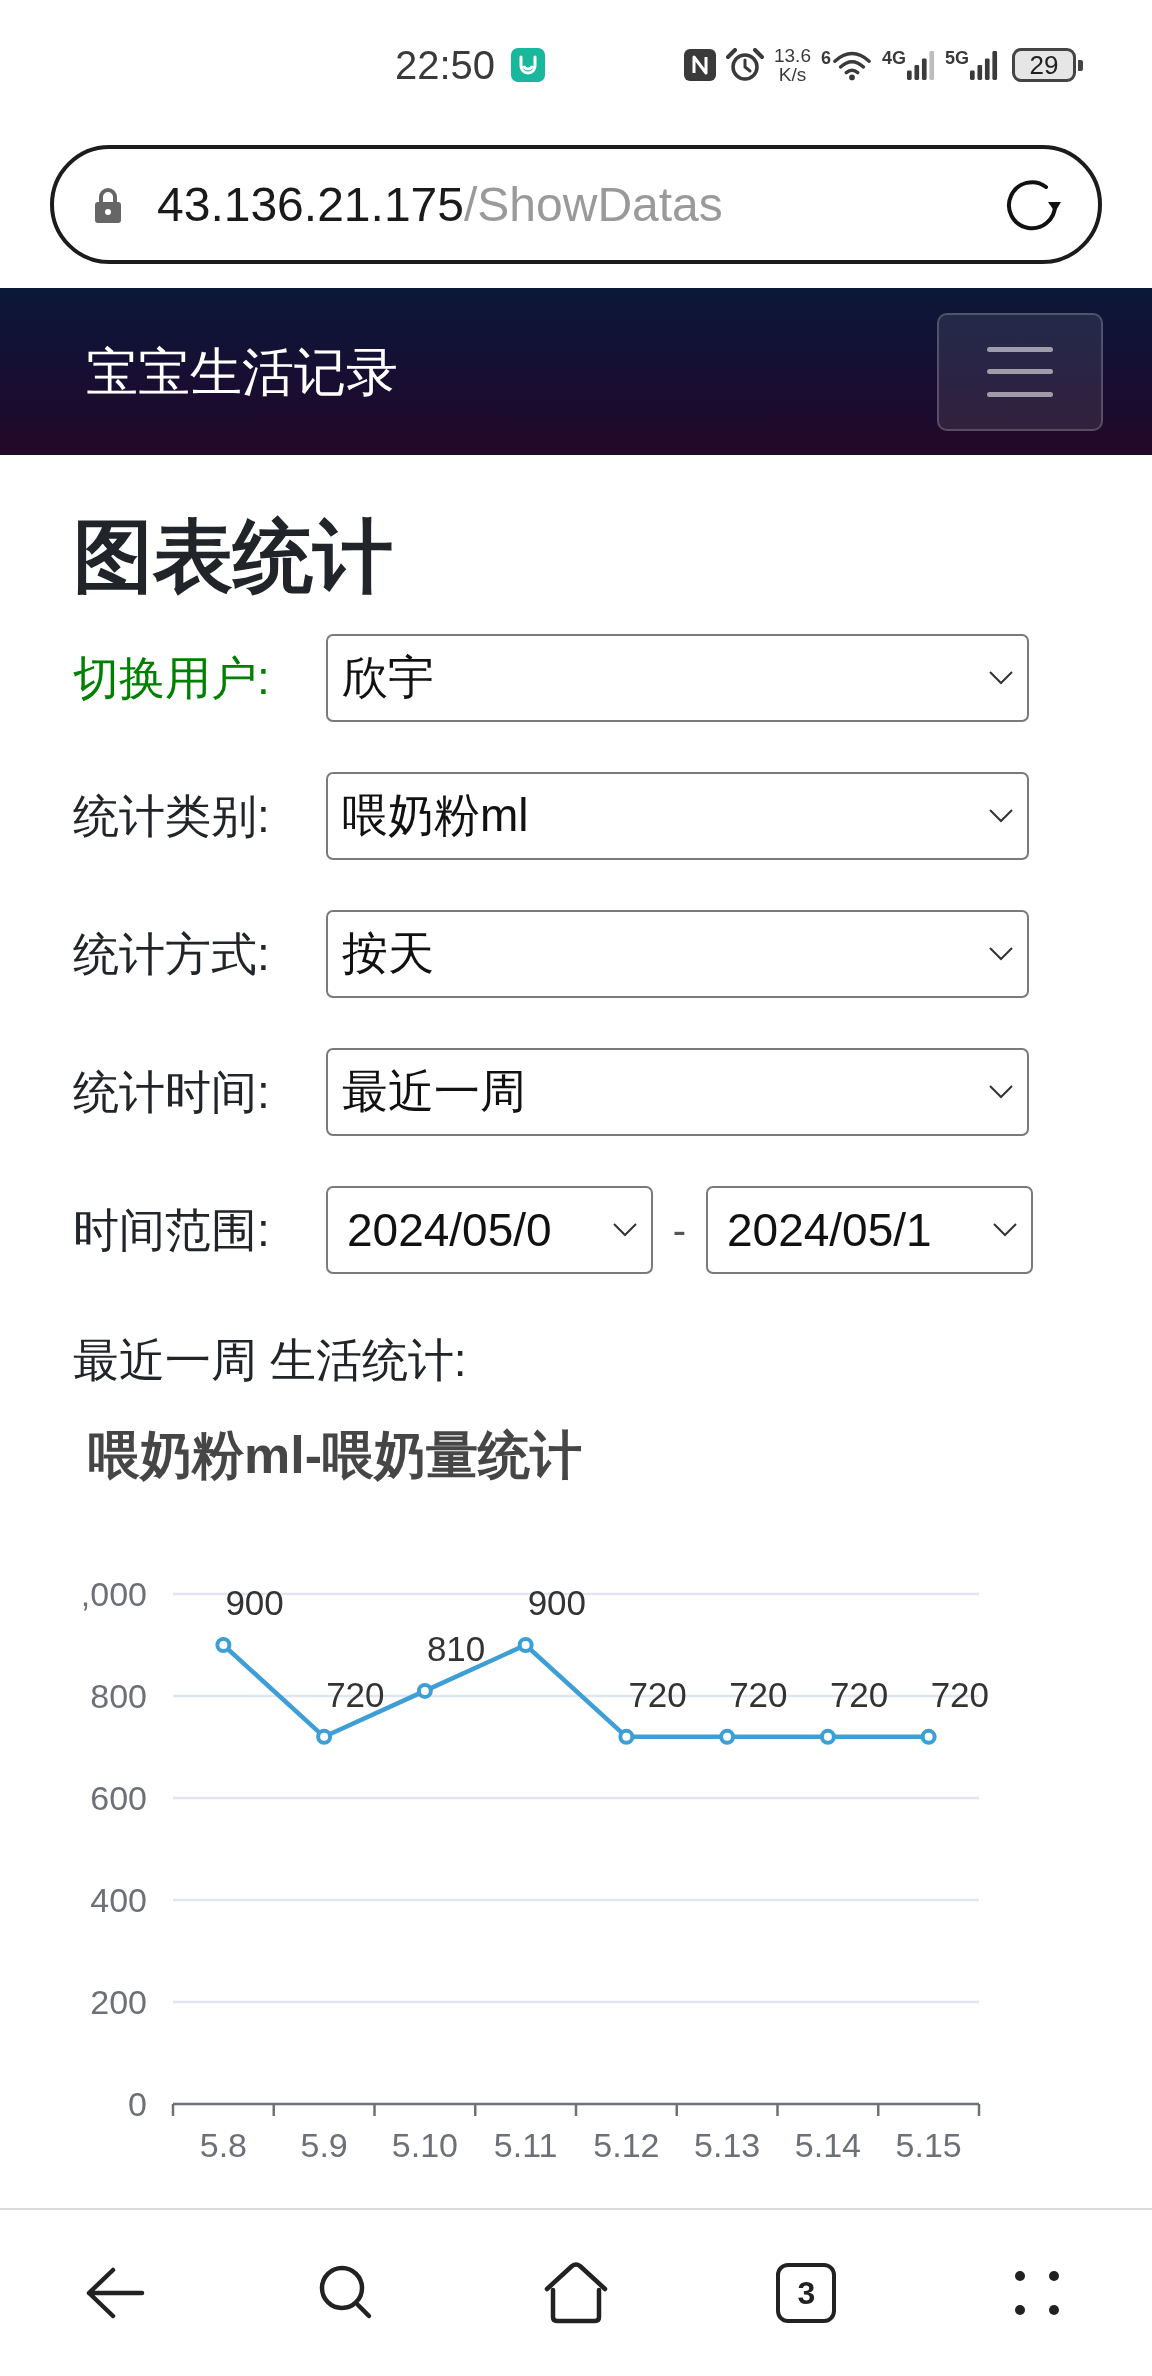 The width and height of the screenshot is (1152, 2376). Describe the element at coordinates (223, 2145) in the screenshot. I see `axis-label: 5.8` at that location.